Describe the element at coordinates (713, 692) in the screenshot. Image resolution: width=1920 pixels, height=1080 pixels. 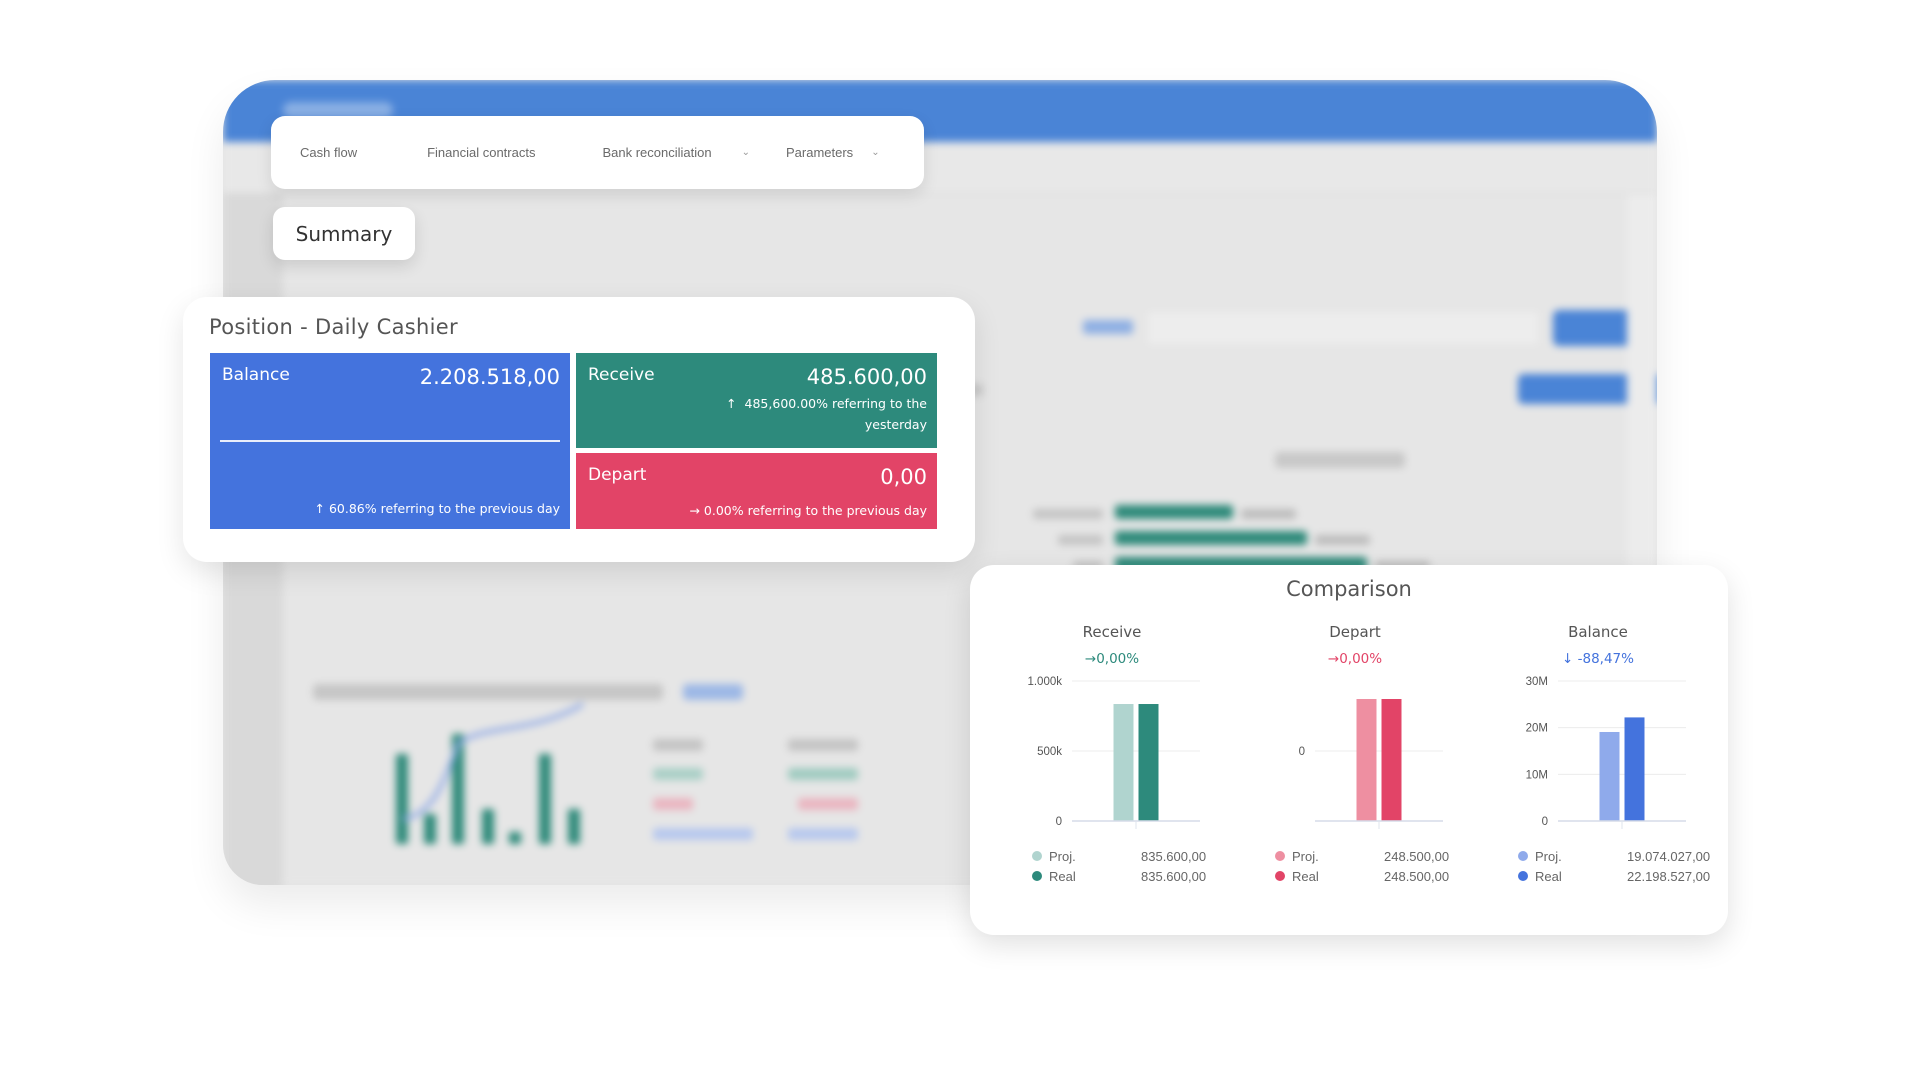
I see `bg-line-chart-link` at that location.